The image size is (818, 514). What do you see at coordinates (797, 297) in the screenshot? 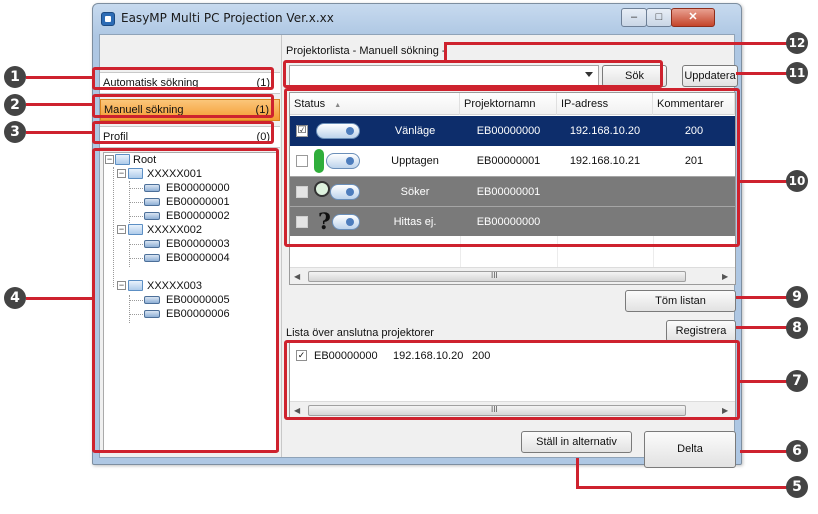
I see `callout-badge: 9` at bounding box center [797, 297].